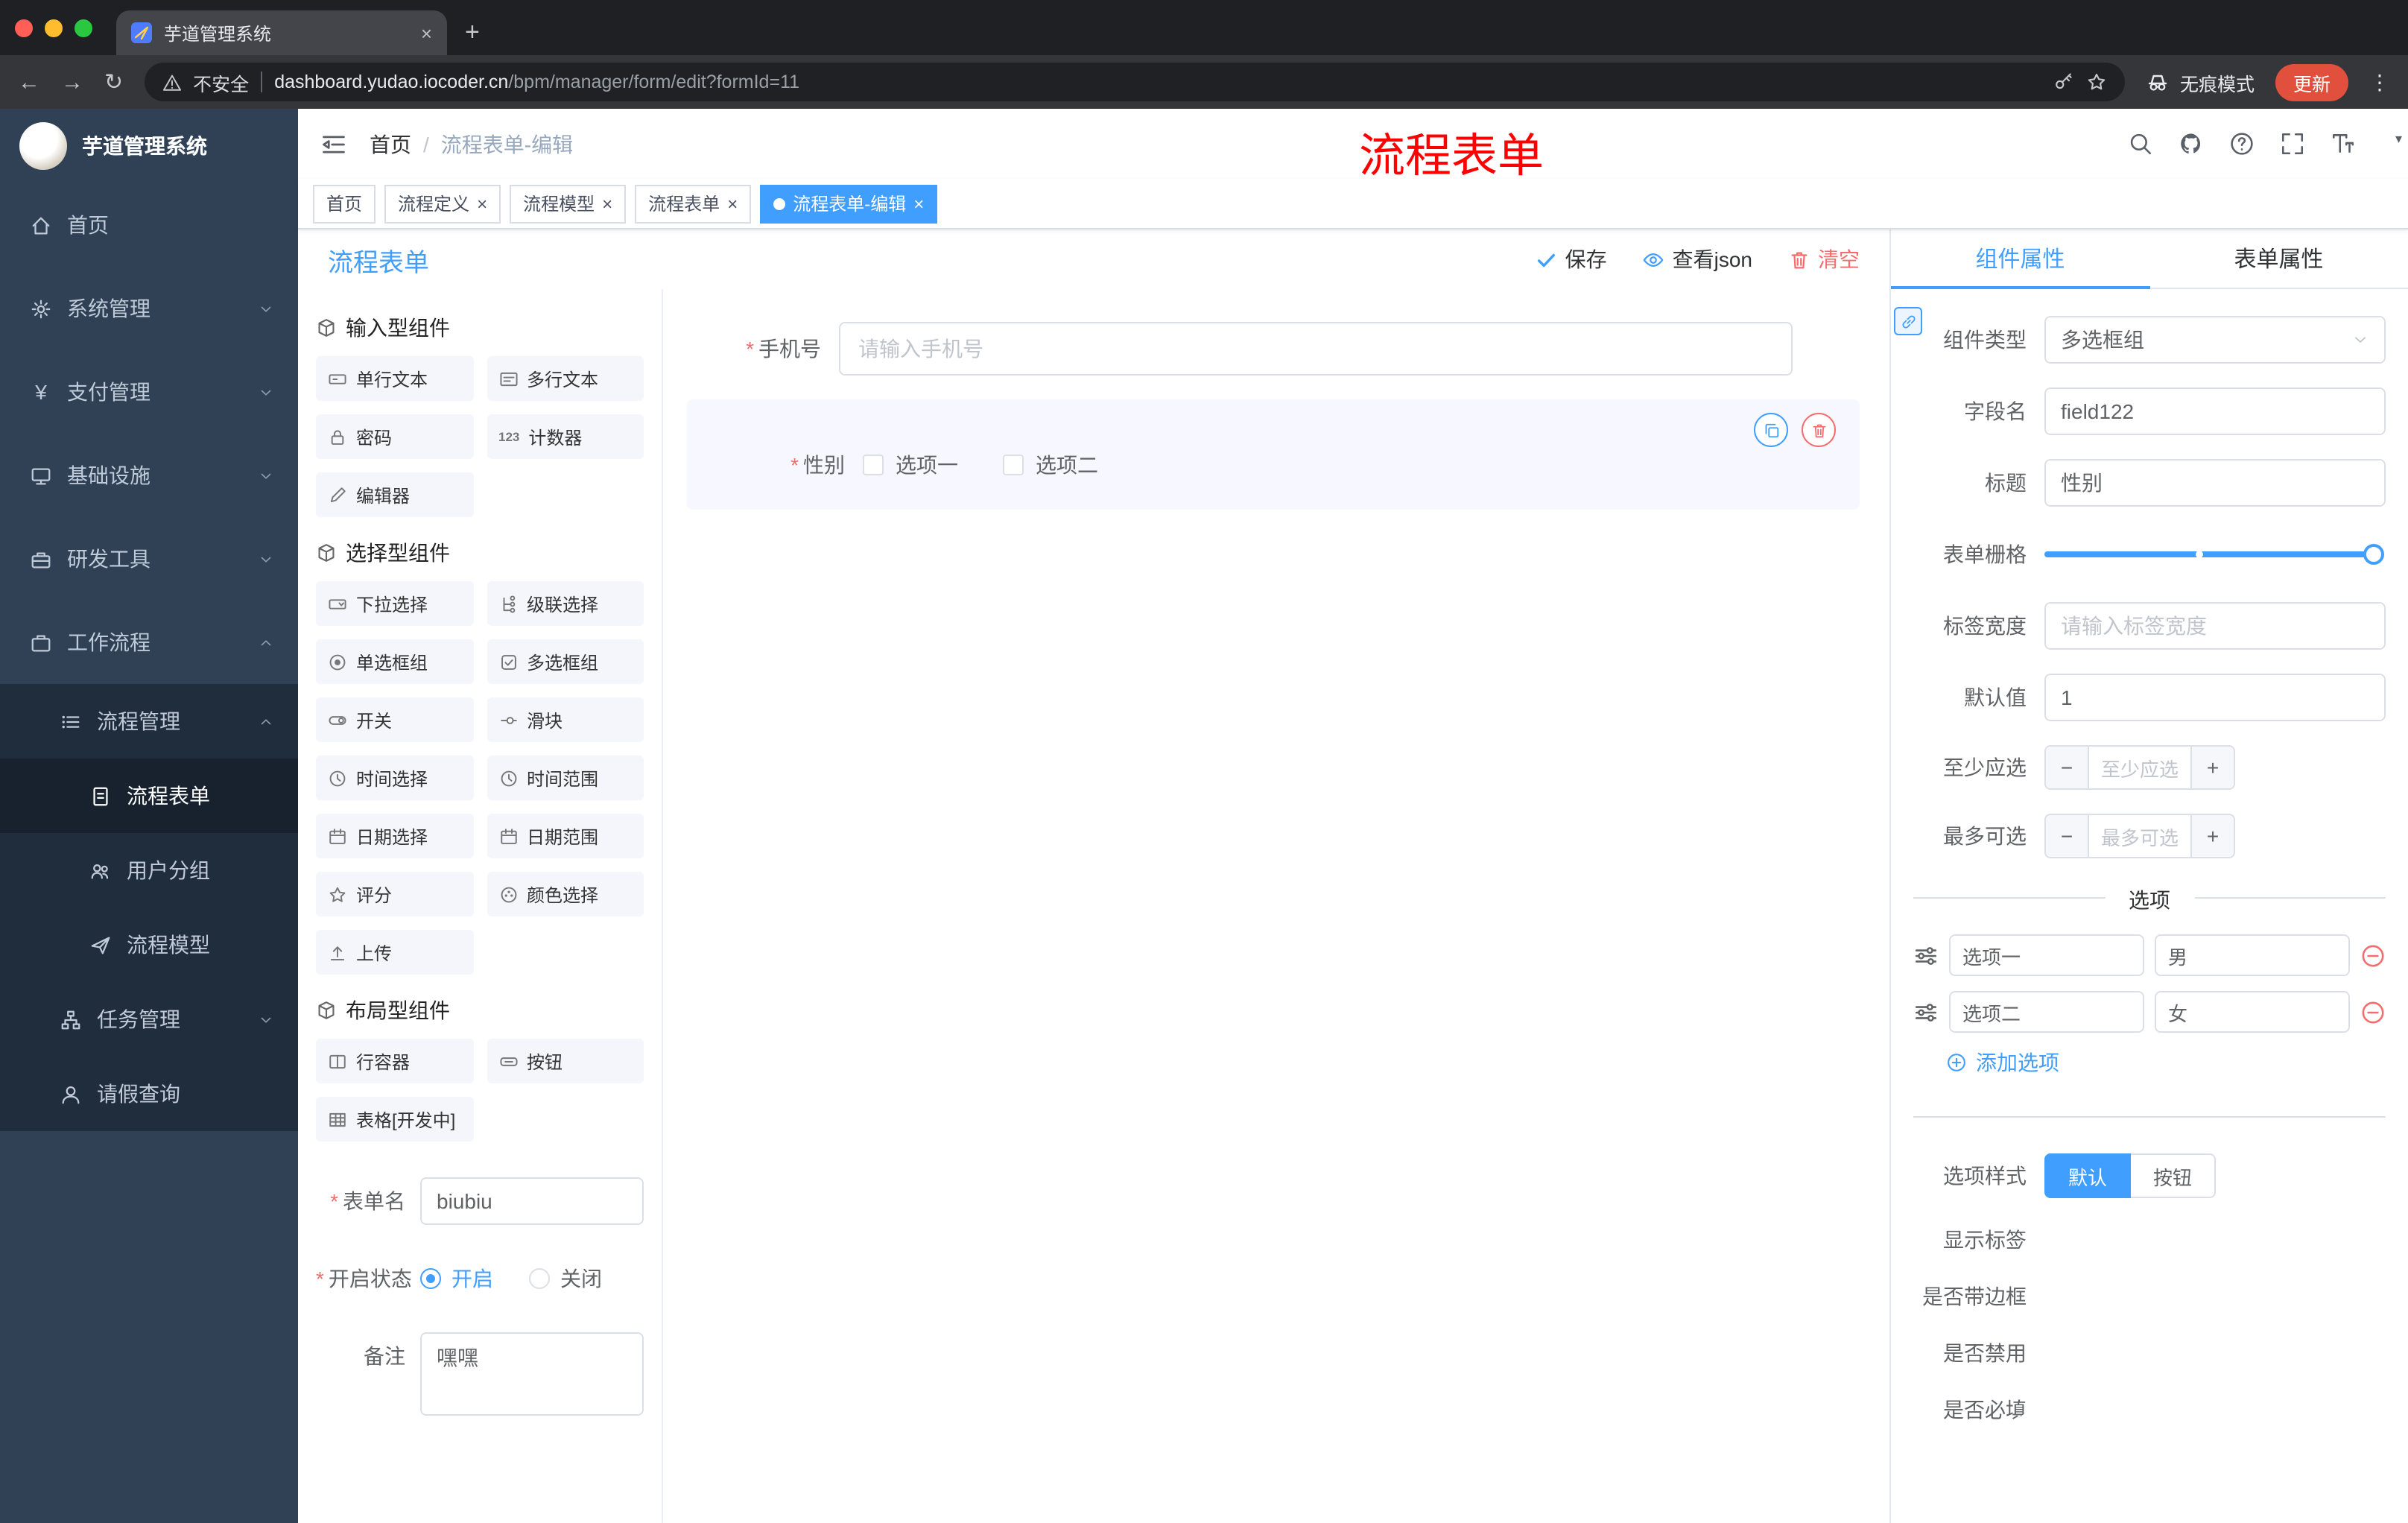 The height and width of the screenshot is (1523, 2408). I want to click on grid-slider, so click(2215, 554).